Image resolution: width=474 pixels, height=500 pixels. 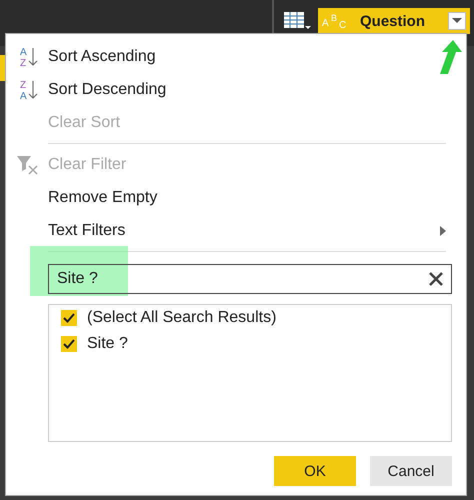 What do you see at coordinates (411, 471) in the screenshot?
I see `cancel-button: Cancel` at bounding box center [411, 471].